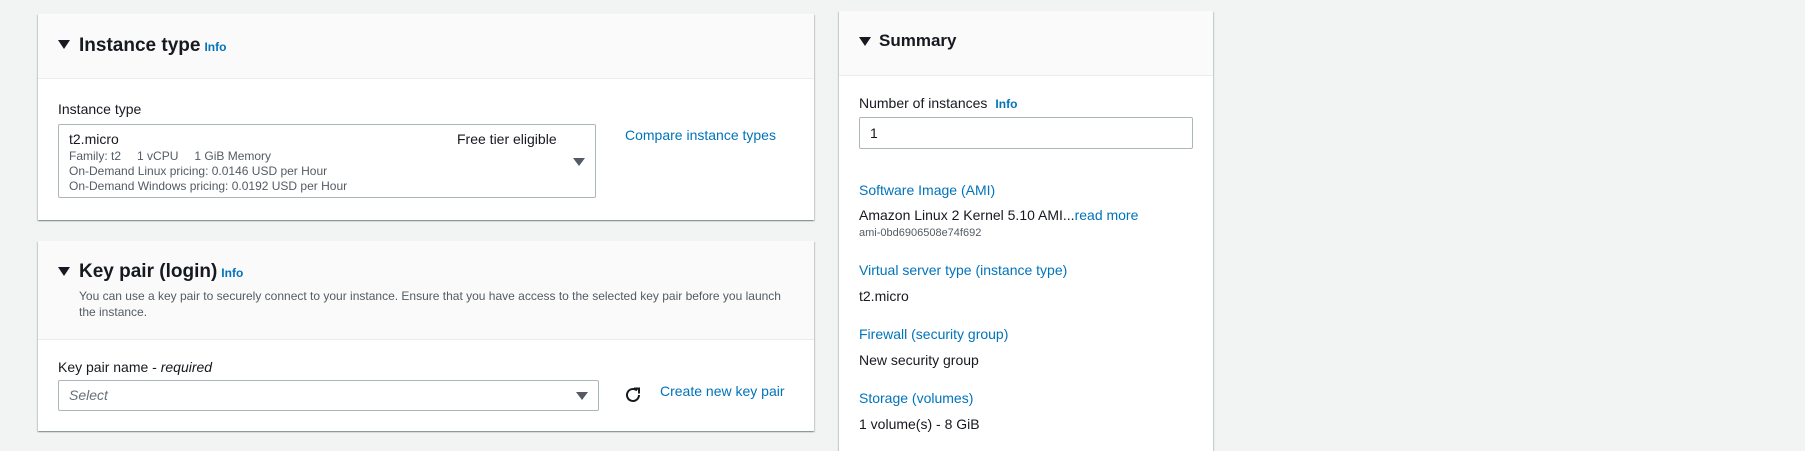  What do you see at coordinates (722, 391) in the screenshot?
I see `create-key-pair-link: Create new key pair` at bounding box center [722, 391].